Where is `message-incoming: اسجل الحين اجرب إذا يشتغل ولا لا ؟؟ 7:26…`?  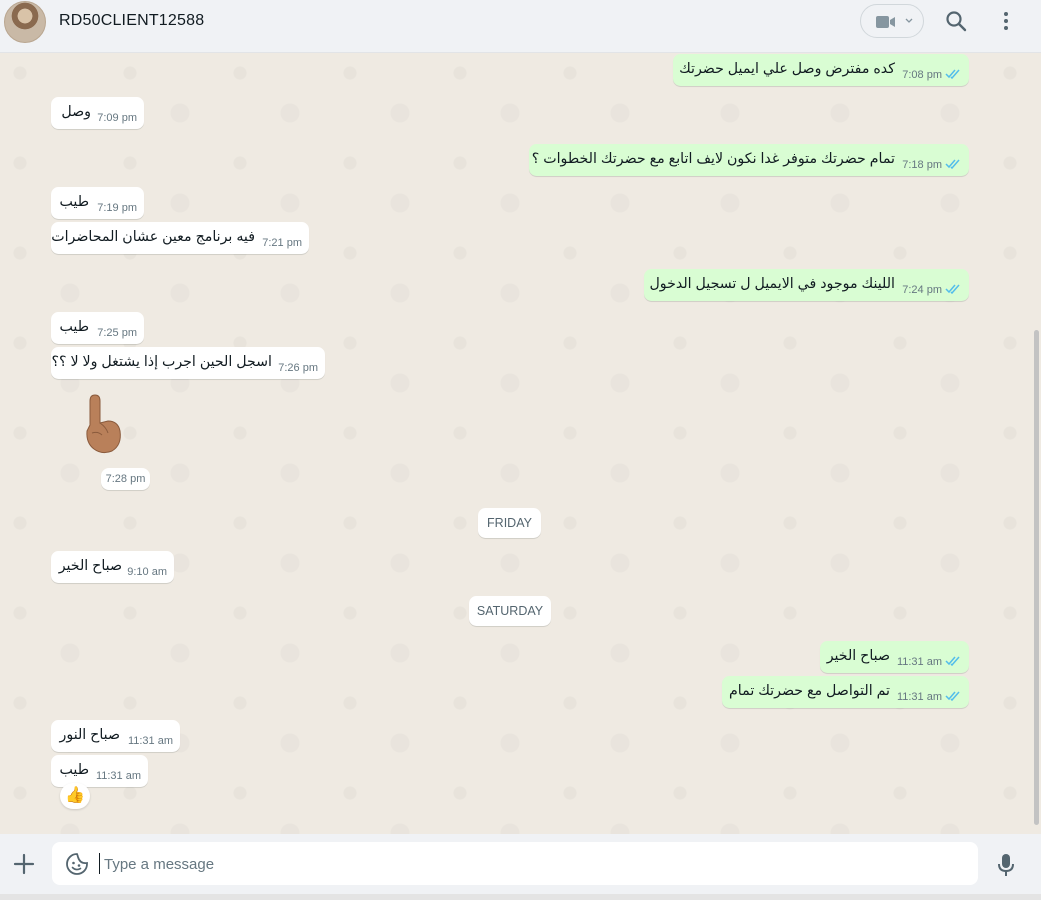
message-incoming: اسجل الحين اجرب إذا يشتغل ولا لا ؟؟ 7:26… is located at coordinates (188, 363).